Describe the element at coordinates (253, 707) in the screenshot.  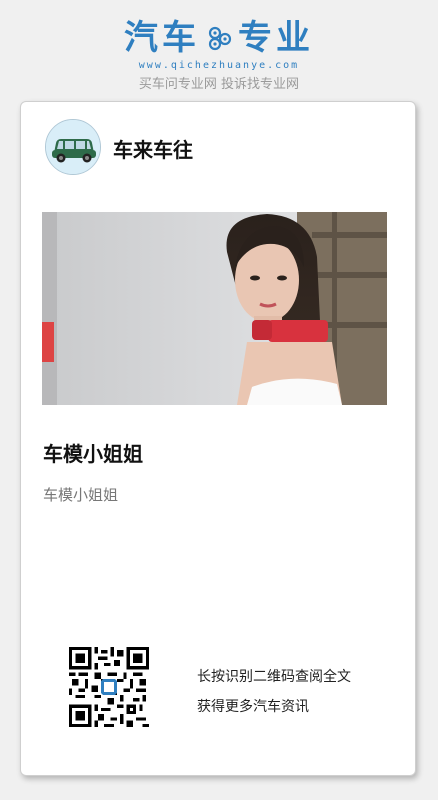
I see `qr-caption-line2: 获得更多汽车资讯` at that location.